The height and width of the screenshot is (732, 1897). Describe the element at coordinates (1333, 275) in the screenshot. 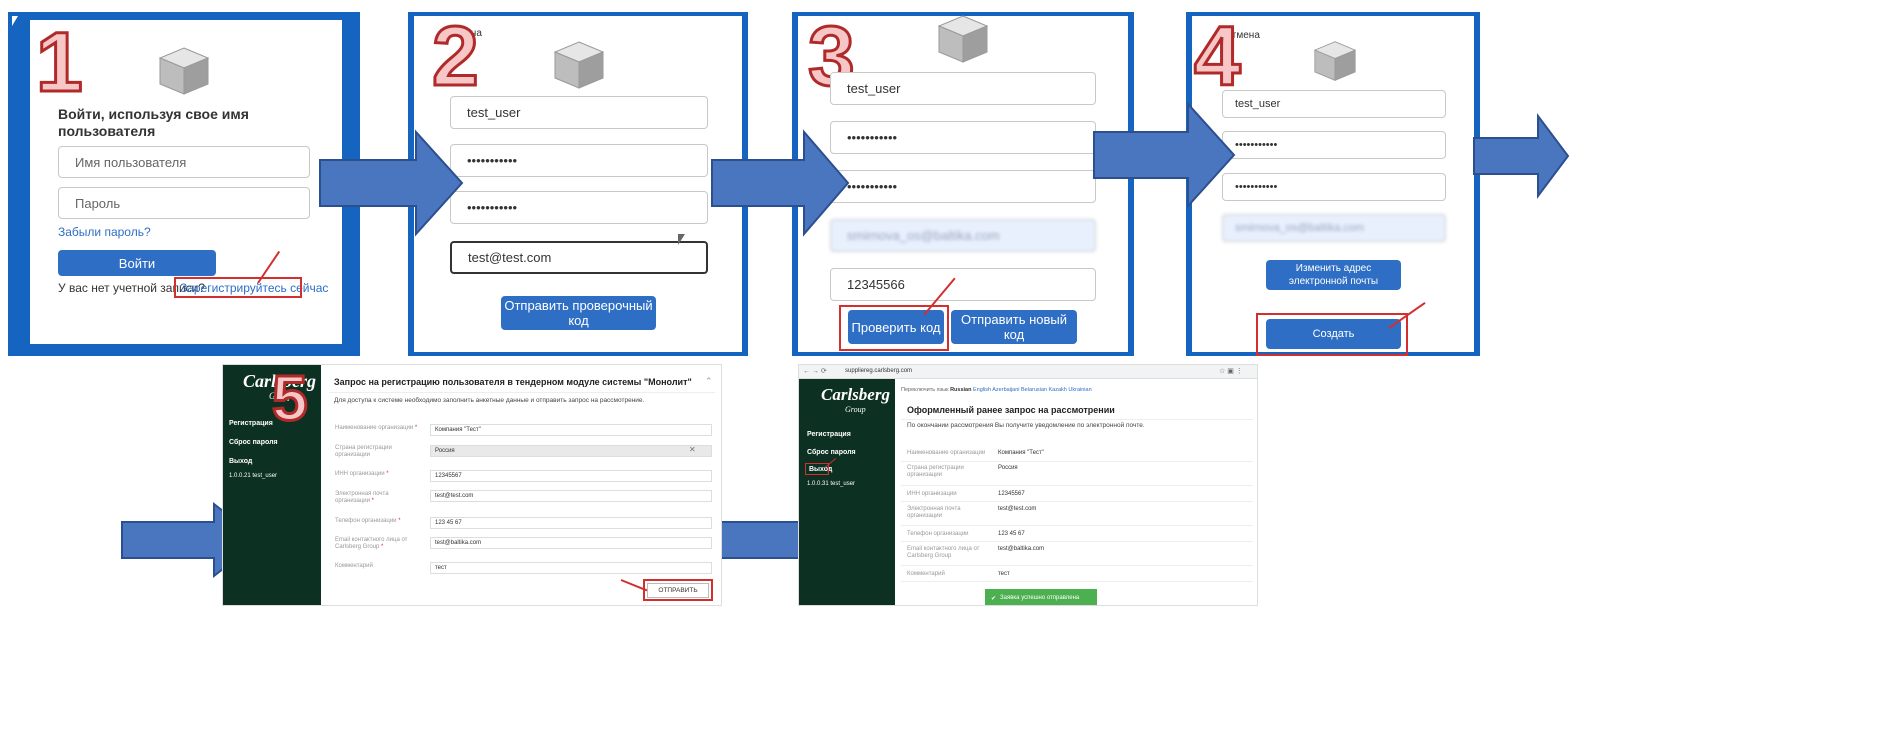

I see `change-email-button: Изменить адрес электронной почты` at that location.